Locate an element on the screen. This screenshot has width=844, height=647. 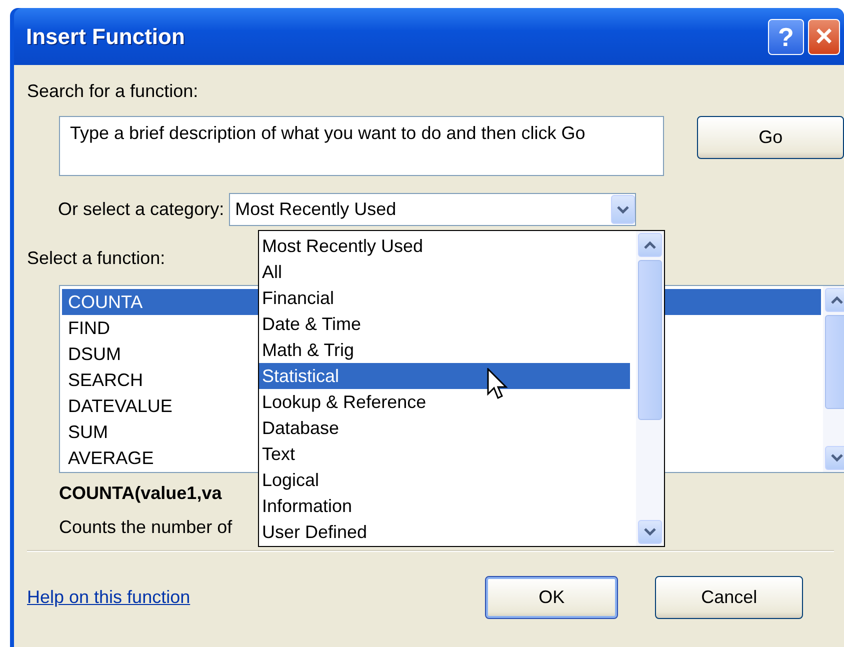
search-field: Type a brief description of what you want to do and then click Go is located at coordinates (361, 146).